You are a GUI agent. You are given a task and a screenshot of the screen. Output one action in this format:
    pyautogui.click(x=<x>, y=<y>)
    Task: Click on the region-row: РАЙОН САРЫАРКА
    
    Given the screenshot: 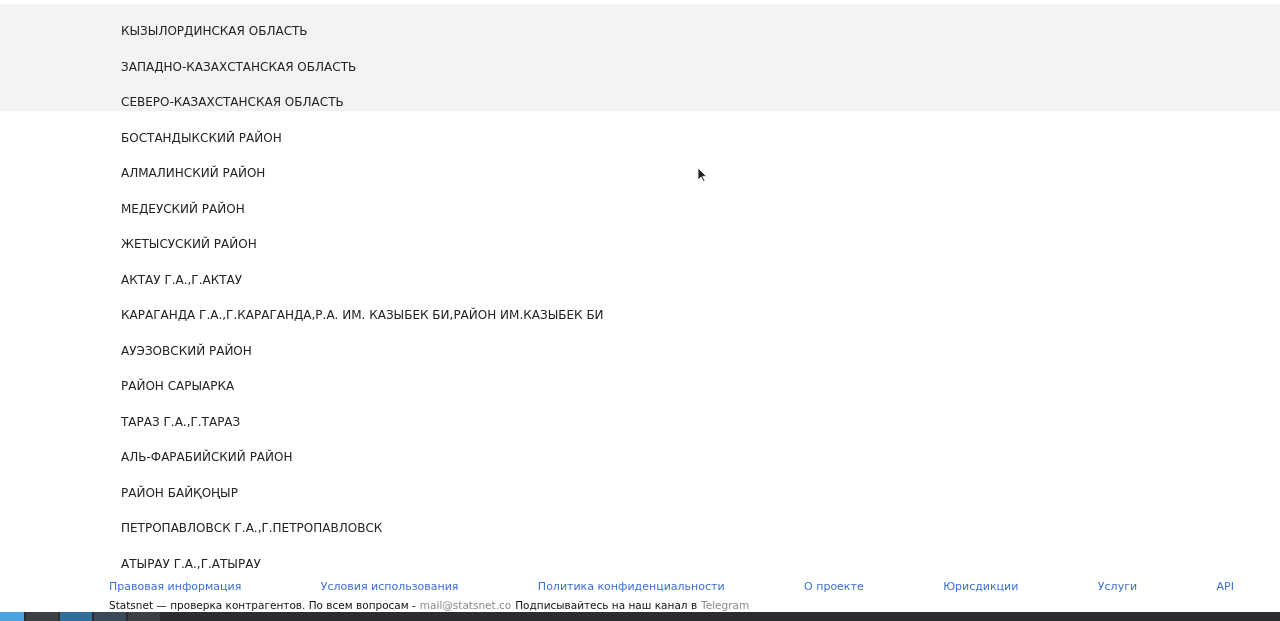 What is the action you would take?
    pyautogui.click(x=640, y=377)
    